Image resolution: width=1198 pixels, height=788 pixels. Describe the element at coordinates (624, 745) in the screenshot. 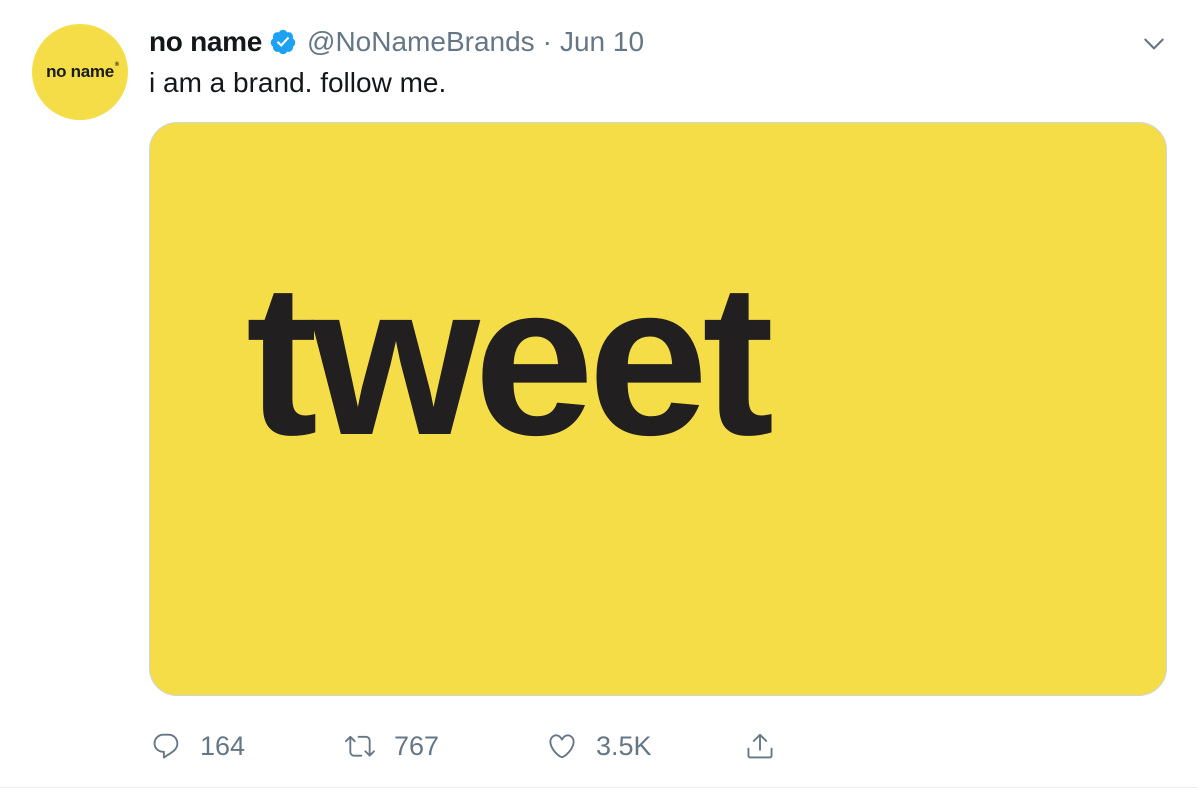

I see `like-count: 3.5K` at that location.